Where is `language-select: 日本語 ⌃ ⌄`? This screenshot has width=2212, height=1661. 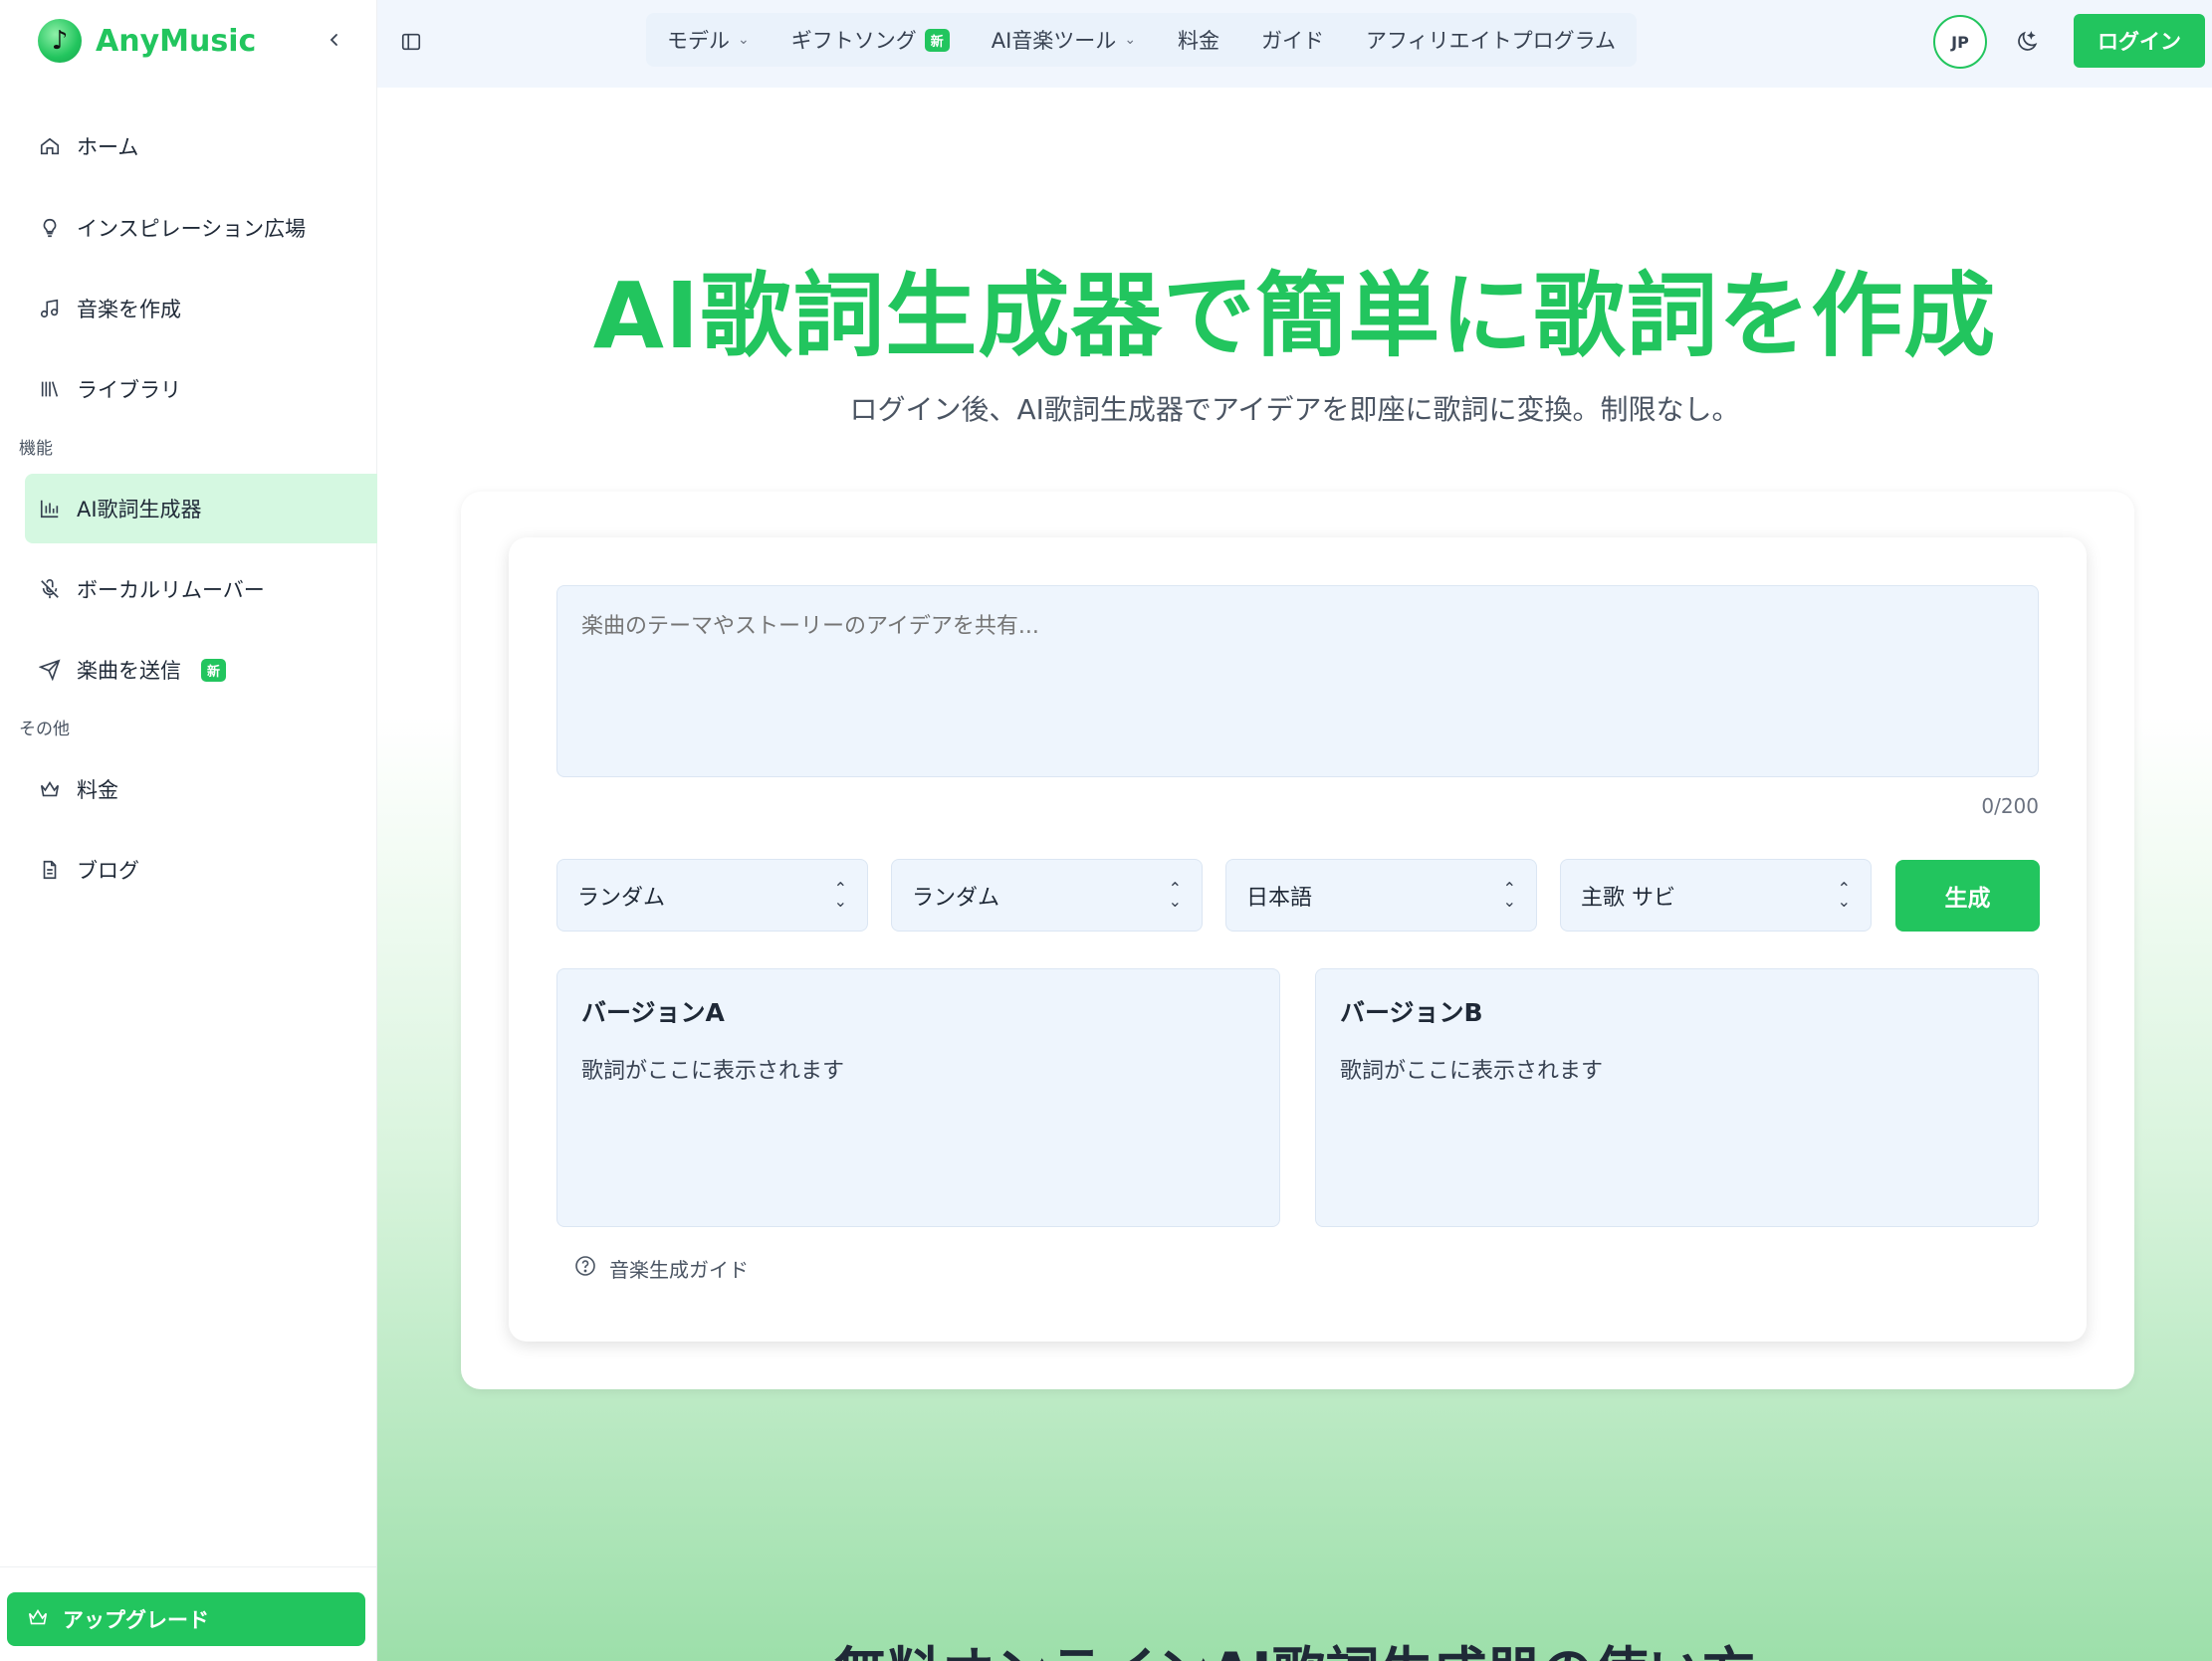 language-select: 日本語 ⌃ ⌄ is located at coordinates (1381, 895).